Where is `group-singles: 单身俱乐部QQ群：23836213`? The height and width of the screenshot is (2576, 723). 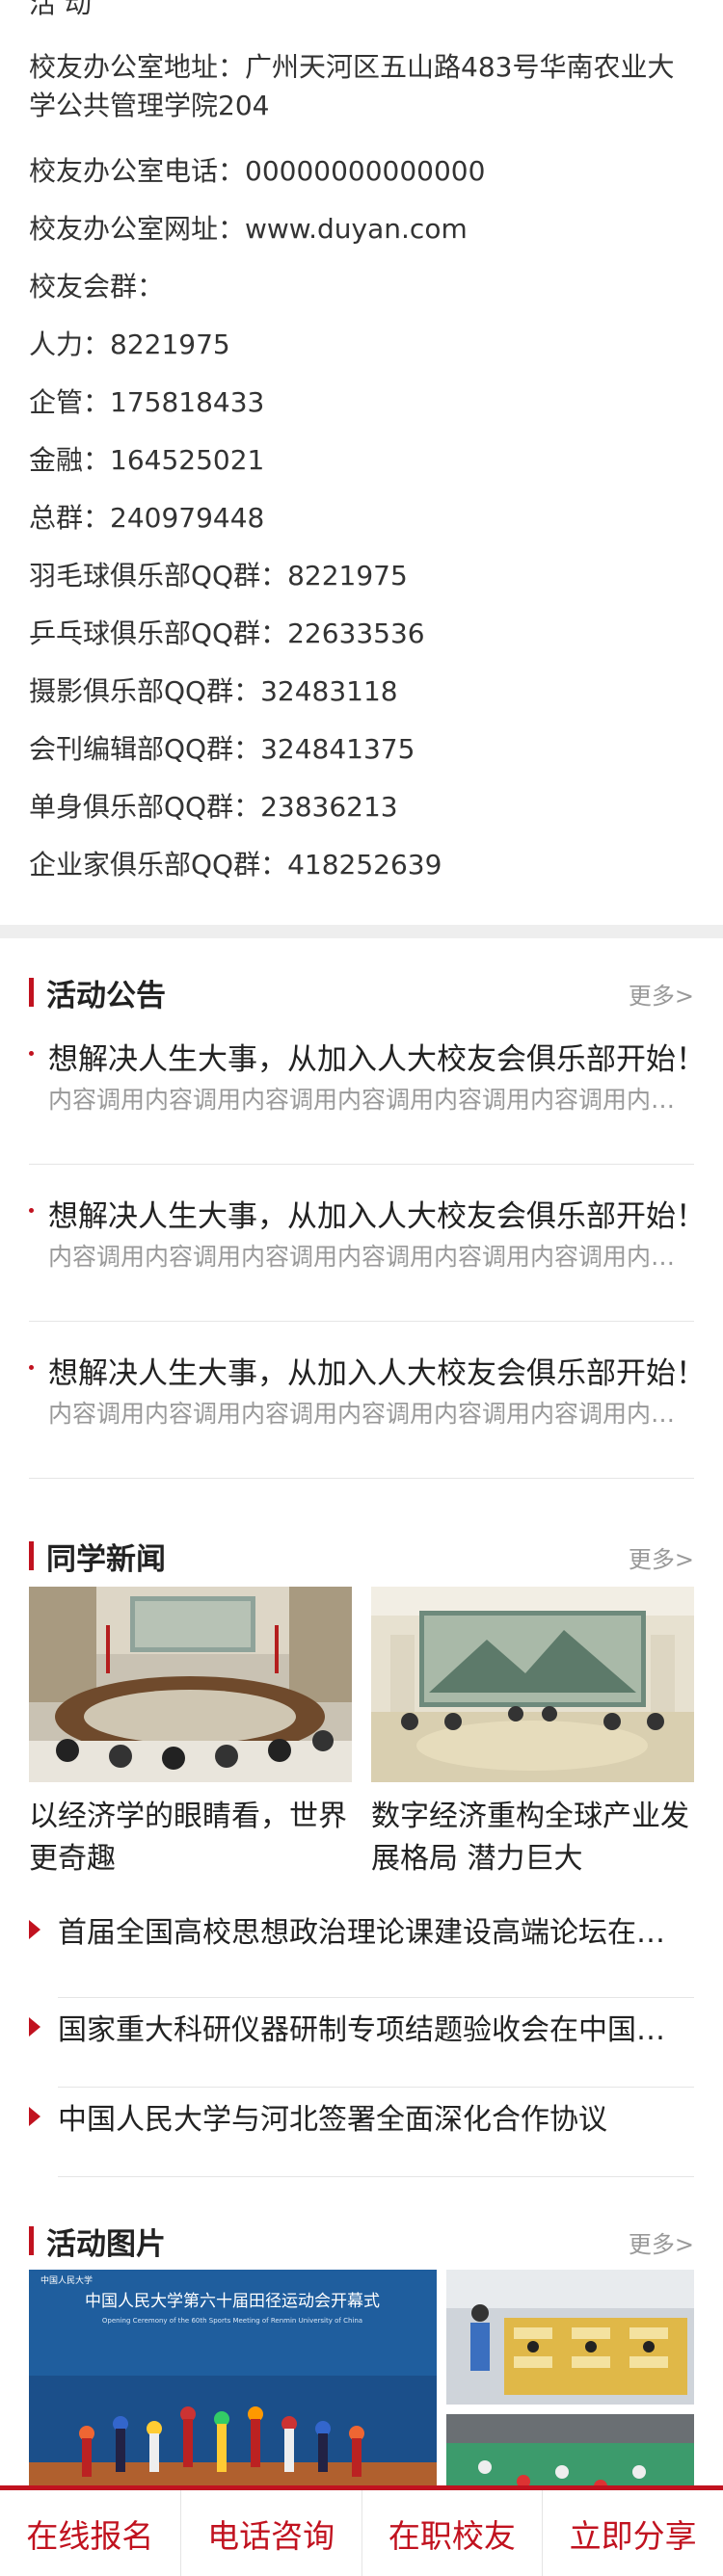
group-singles: 单身俱乐部QQ群：23836213 is located at coordinates (213, 807).